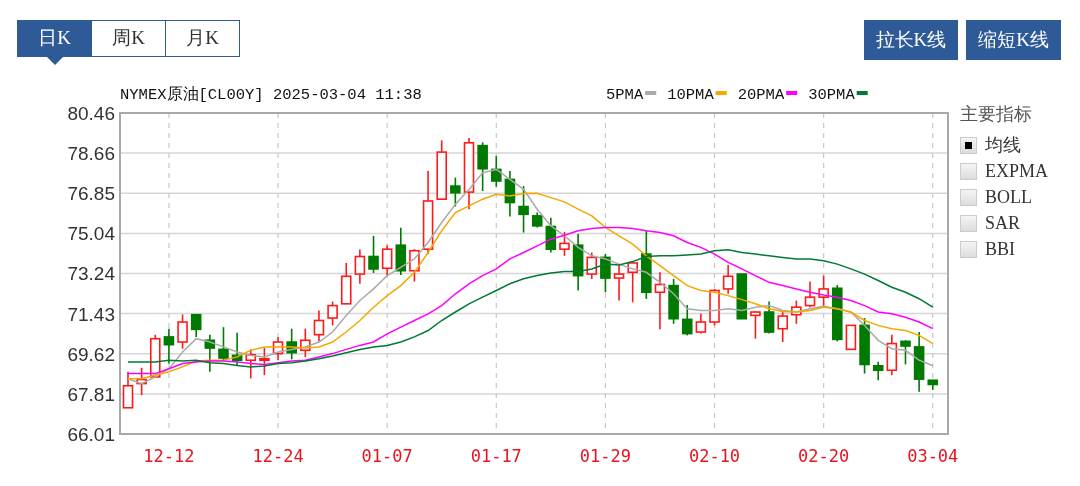 Image resolution: width=1080 pixels, height=486 pixels. Describe the element at coordinates (1000, 249) in the screenshot. I see `indicator-label: BBI` at that location.